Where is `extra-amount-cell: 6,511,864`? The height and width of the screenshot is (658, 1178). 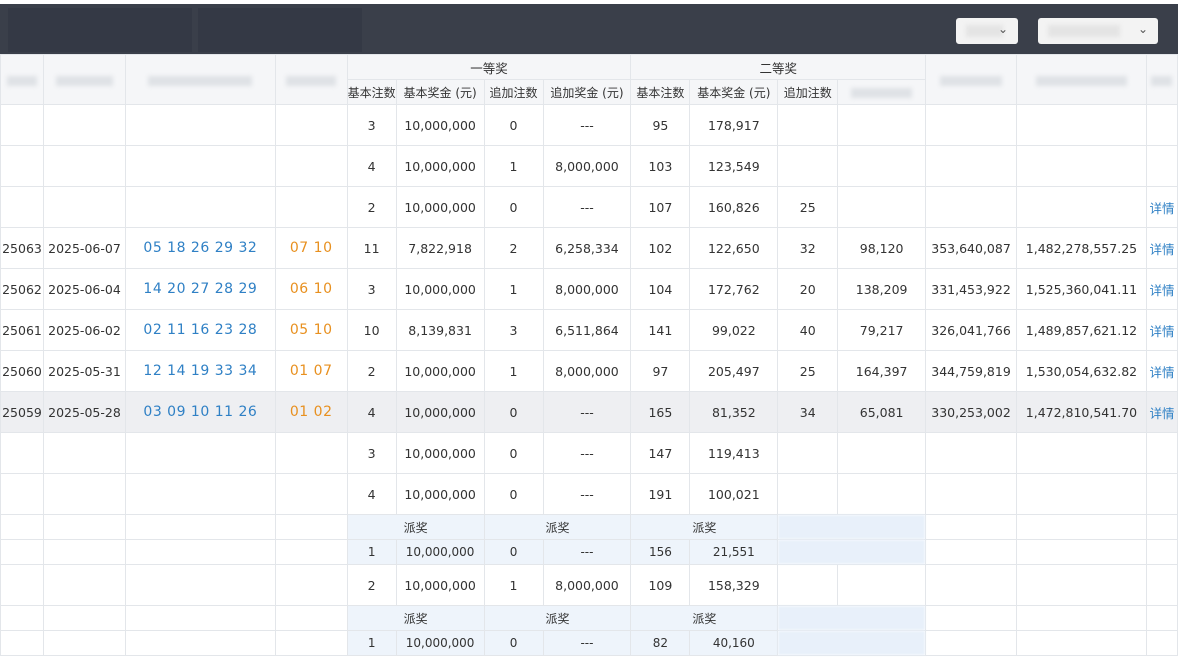 extra-amount-cell: 6,511,864 is located at coordinates (587, 330).